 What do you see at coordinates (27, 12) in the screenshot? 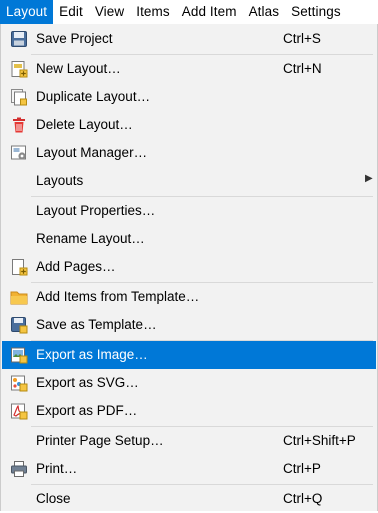
I see `menu-layout: Layout` at bounding box center [27, 12].